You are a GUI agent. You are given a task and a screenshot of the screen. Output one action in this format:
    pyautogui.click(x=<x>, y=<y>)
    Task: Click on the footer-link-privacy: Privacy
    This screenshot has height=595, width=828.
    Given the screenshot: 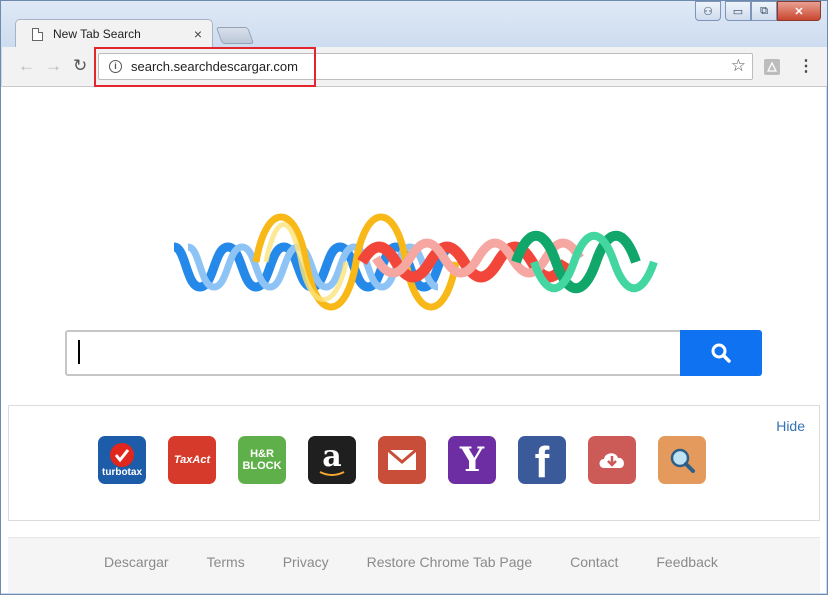 What is the action you would take?
    pyautogui.click(x=306, y=562)
    